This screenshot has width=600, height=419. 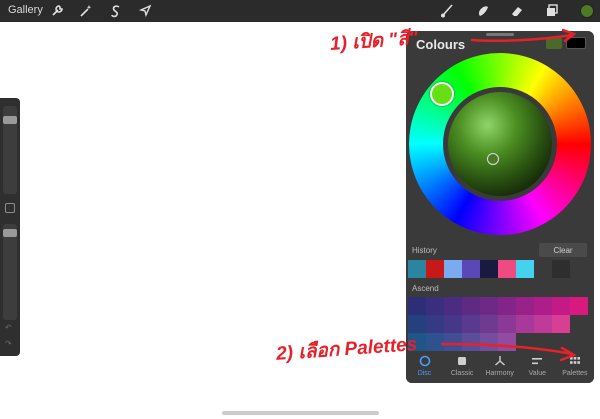 I want to click on opacity-slider, so click(x=10, y=272).